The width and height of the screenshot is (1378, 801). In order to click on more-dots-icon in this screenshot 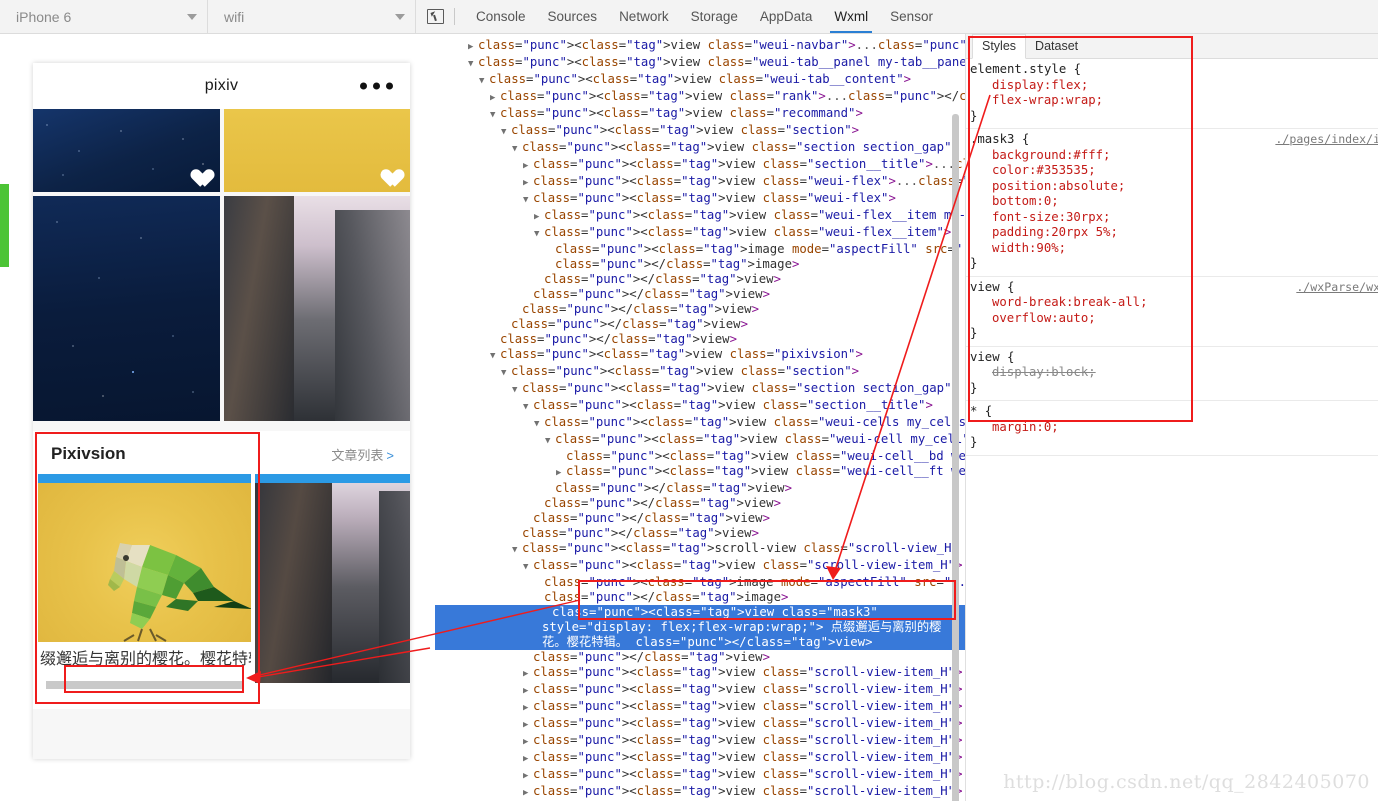, I will do `click(376, 86)`.